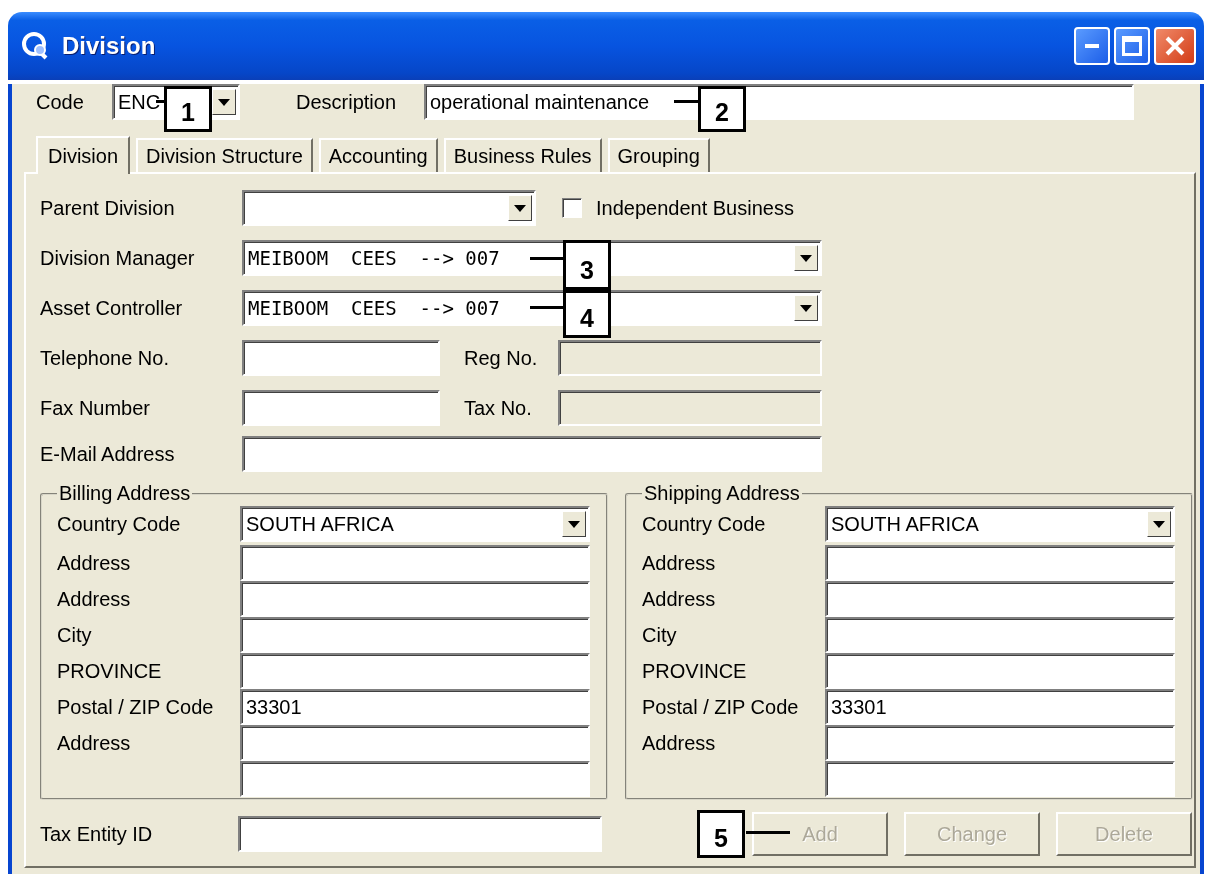 The image size is (1212, 874). What do you see at coordinates (498, 408) in the screenshot?
I see `field-label: Tax No.` at bounding box center [498, 408].